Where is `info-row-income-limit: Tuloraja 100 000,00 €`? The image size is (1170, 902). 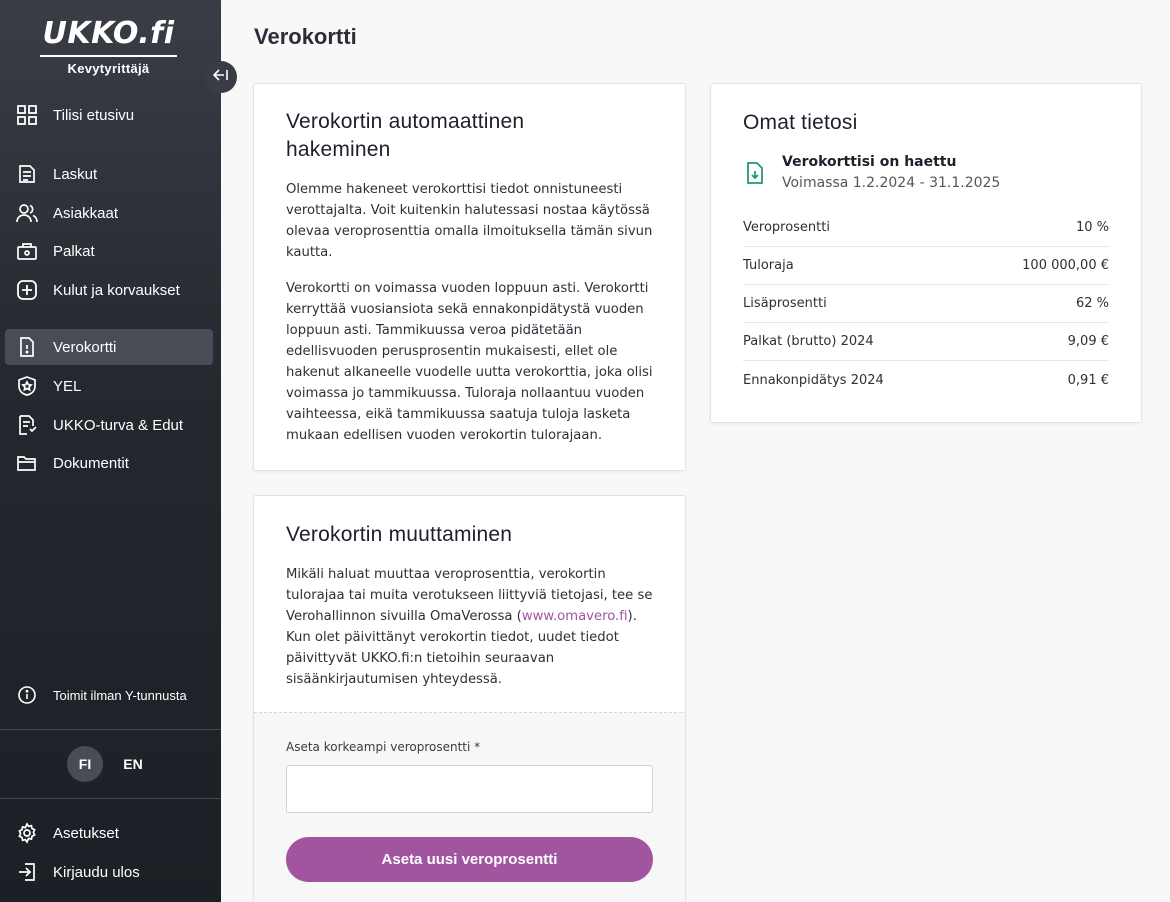
info-row-income-limit: Tuloraja 100 000,00 € is located at coordinates (926, 266).